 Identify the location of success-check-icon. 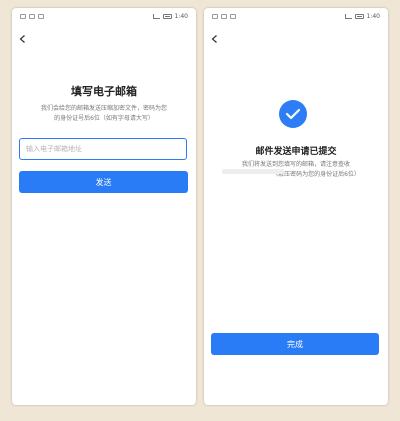
(293, 114).